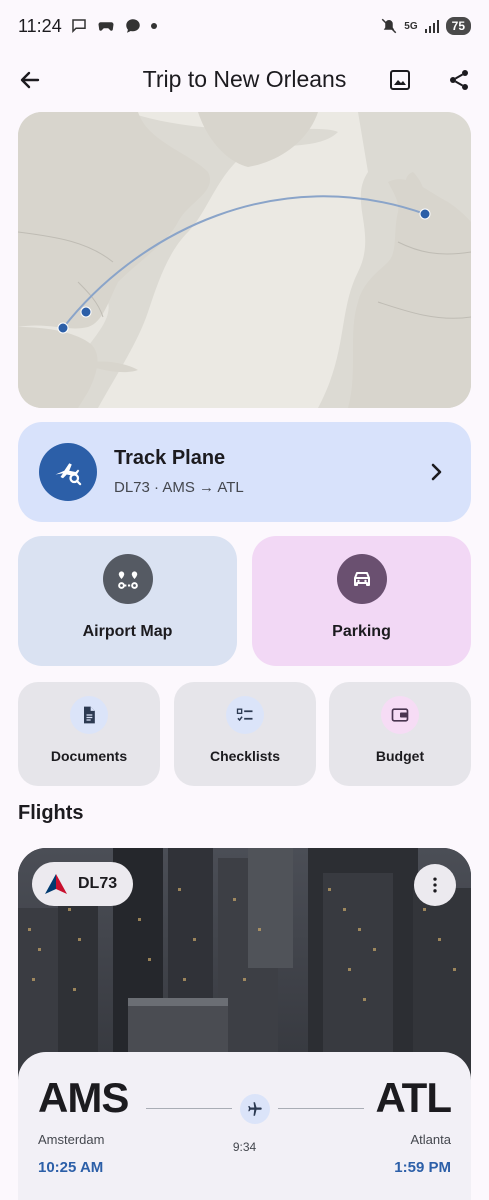 Image resolution: width=489 pixels, height=1200 pixels. Describe the element at coordinates (89, 756) in the screenshot. I see `documents-label: Documents` at that location.